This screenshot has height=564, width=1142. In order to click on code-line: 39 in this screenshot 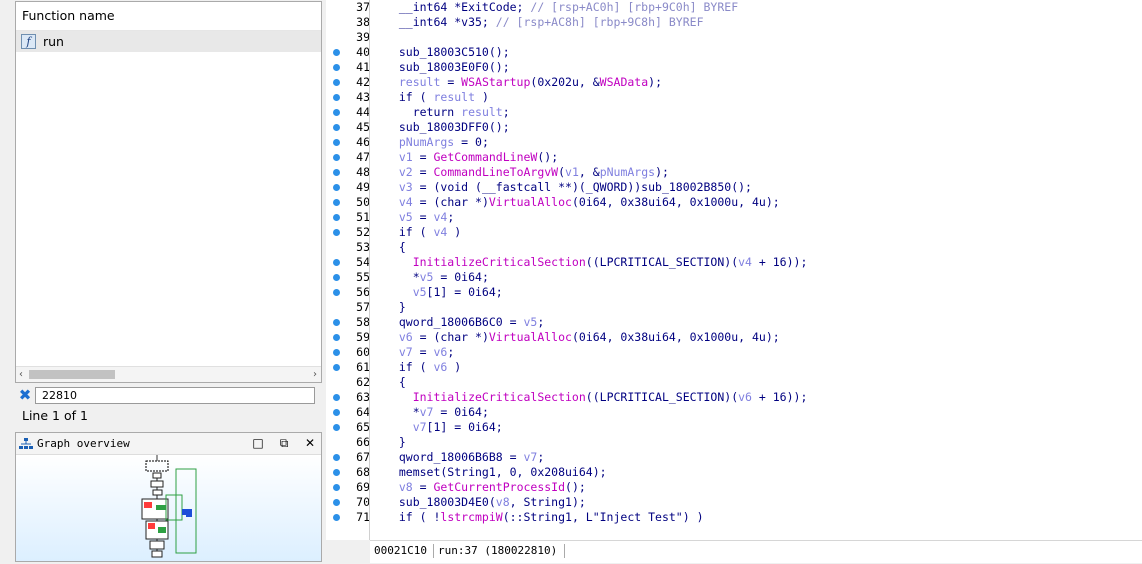, I will do `click(734, 37)`.